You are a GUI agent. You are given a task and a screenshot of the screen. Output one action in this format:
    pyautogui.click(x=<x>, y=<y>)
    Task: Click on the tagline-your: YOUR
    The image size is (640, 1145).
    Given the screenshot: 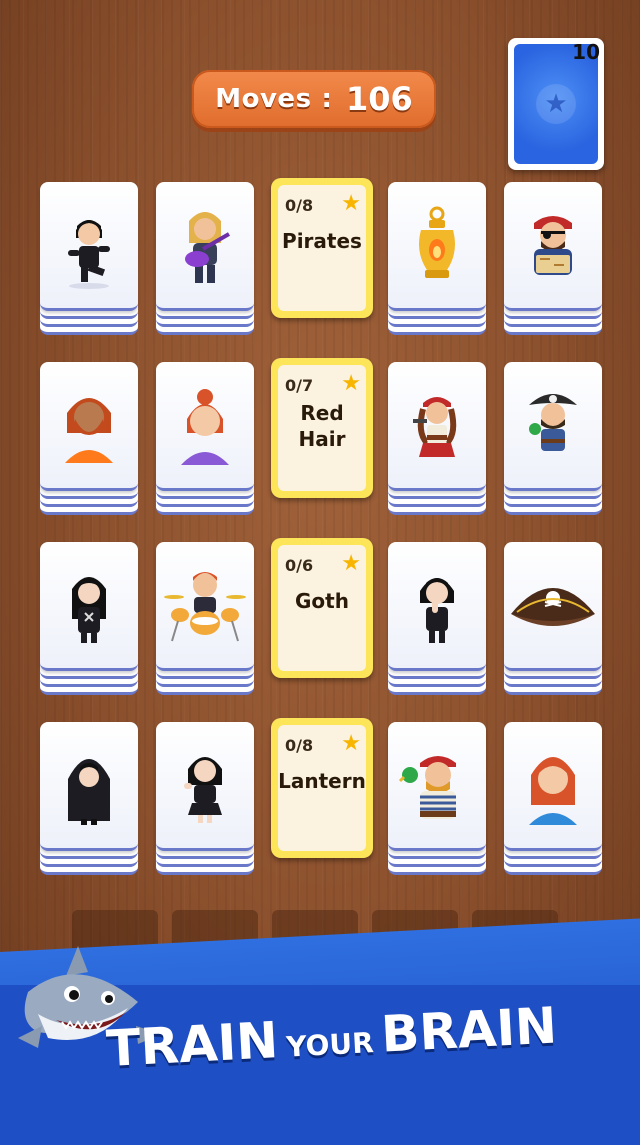 What is the action you would take?
    pyautogui.click(x=330, y=1045)
    